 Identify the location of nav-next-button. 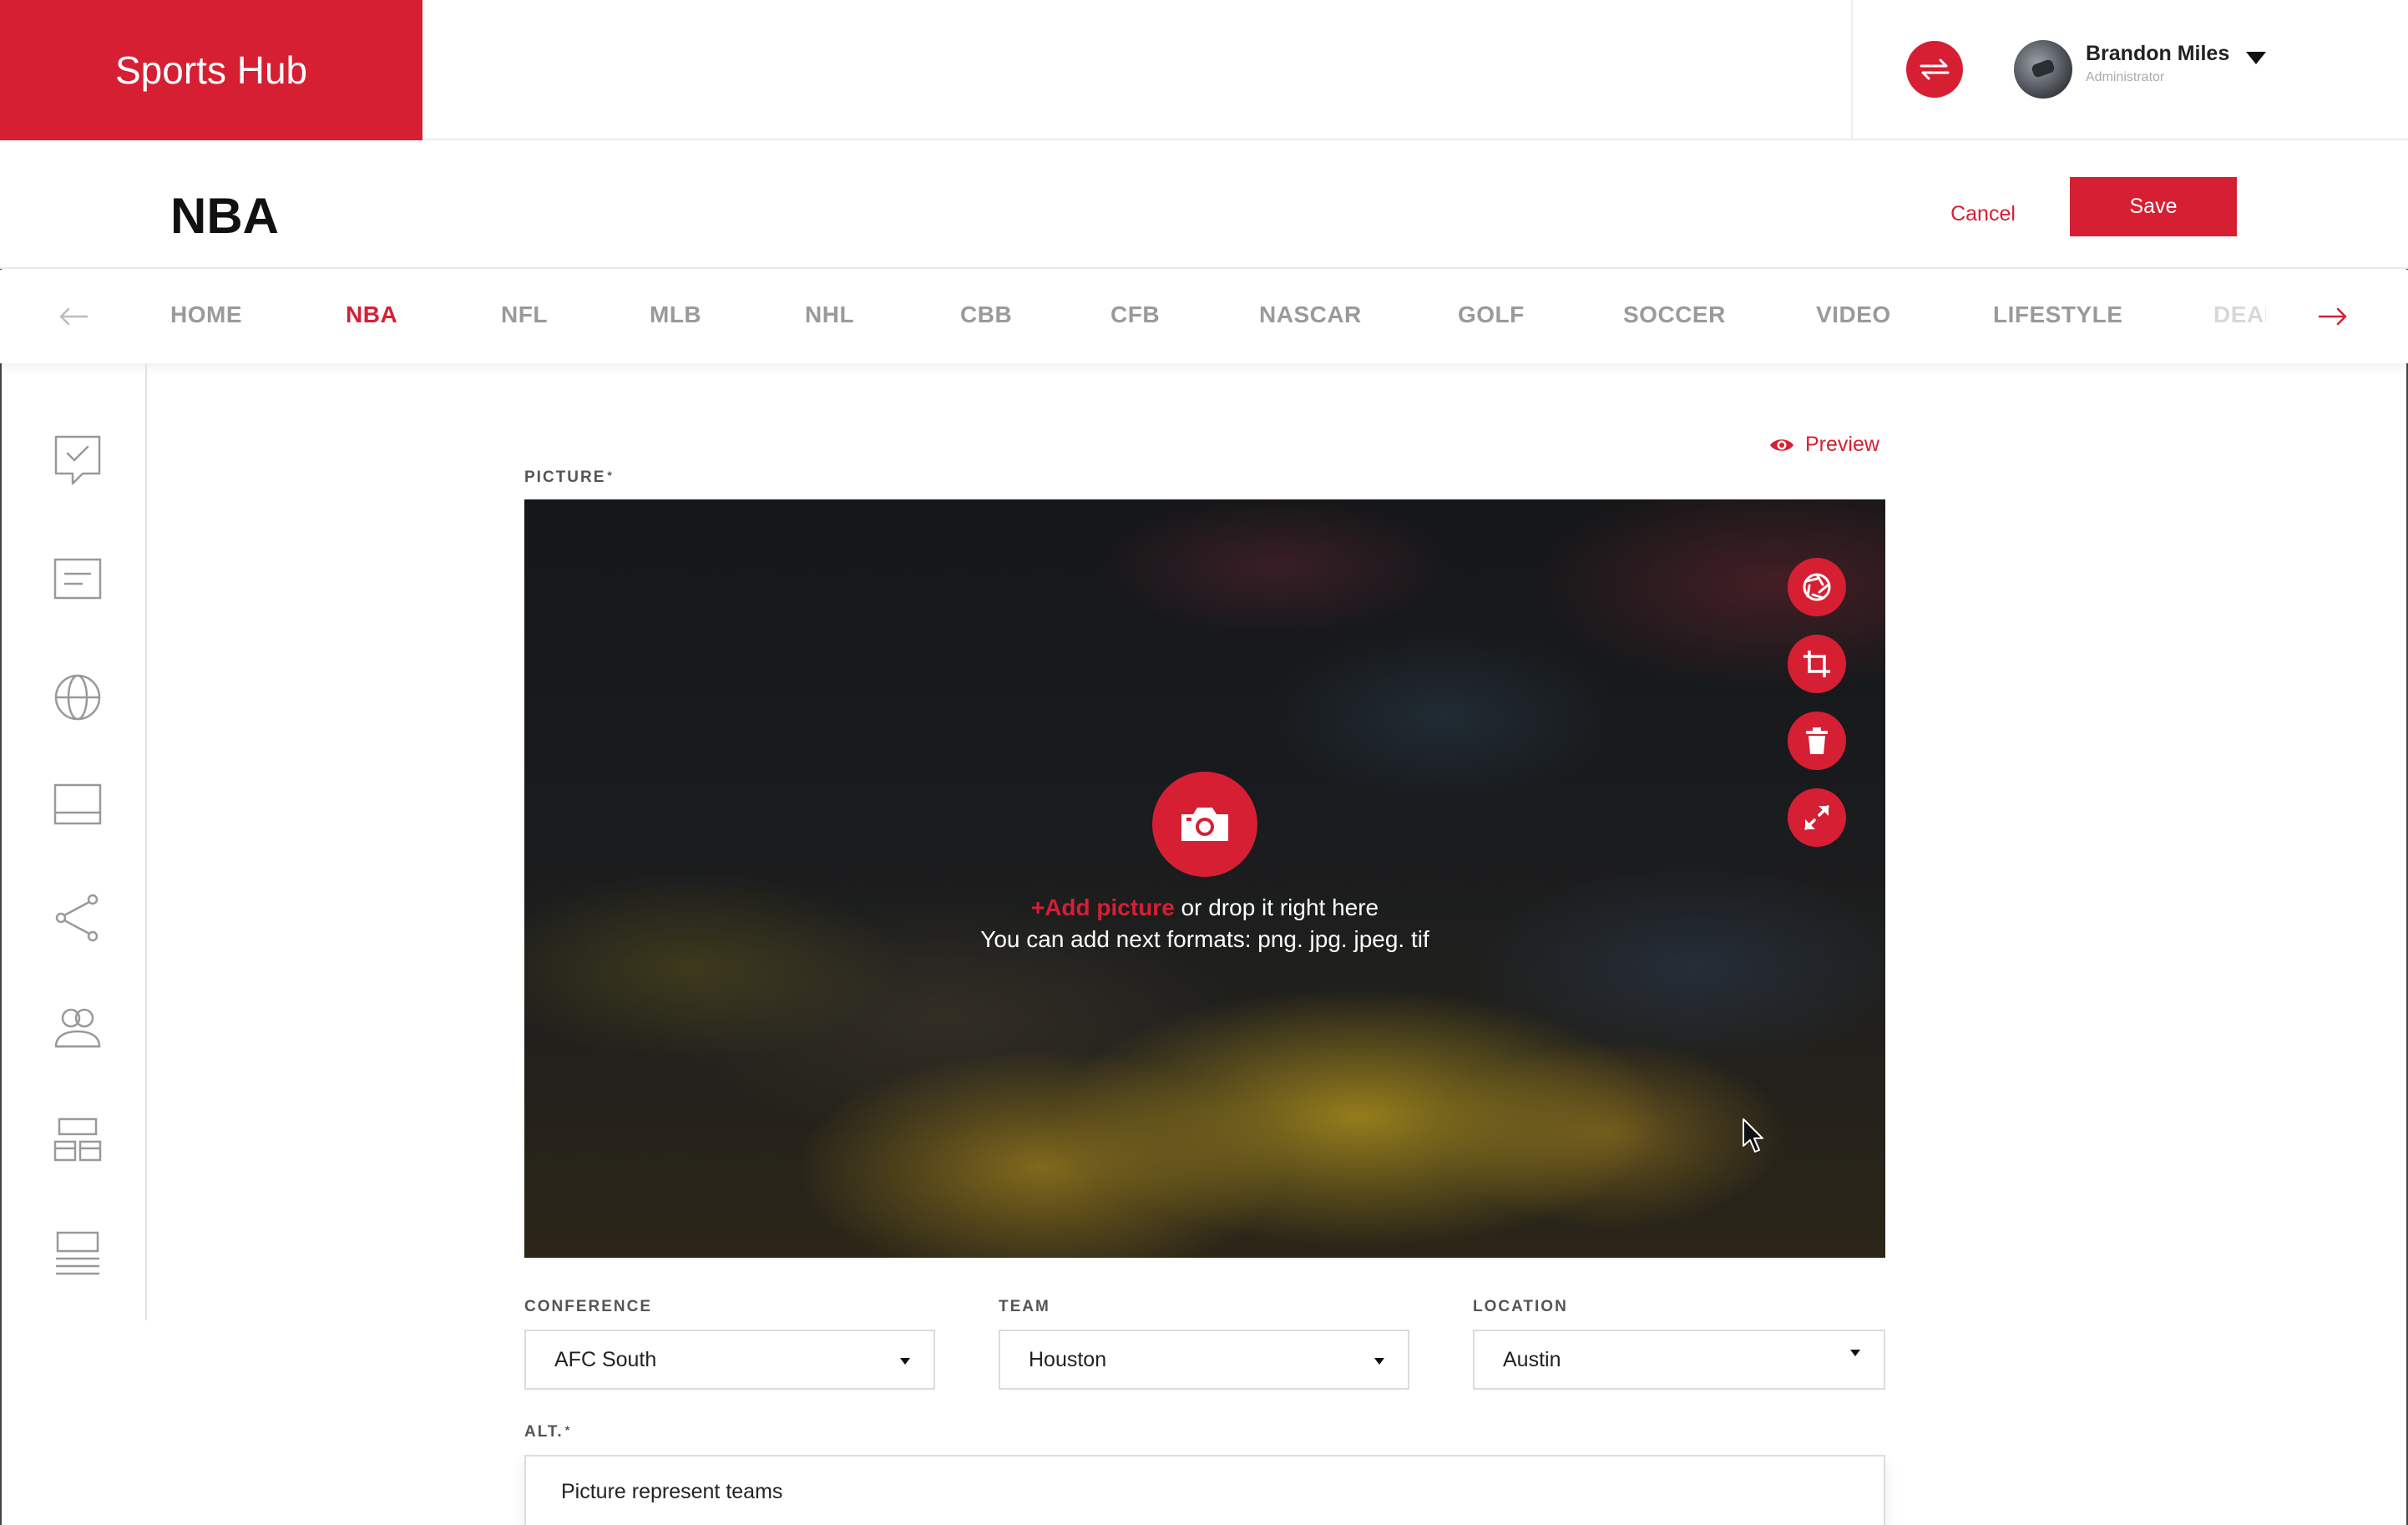
(2332, 317).